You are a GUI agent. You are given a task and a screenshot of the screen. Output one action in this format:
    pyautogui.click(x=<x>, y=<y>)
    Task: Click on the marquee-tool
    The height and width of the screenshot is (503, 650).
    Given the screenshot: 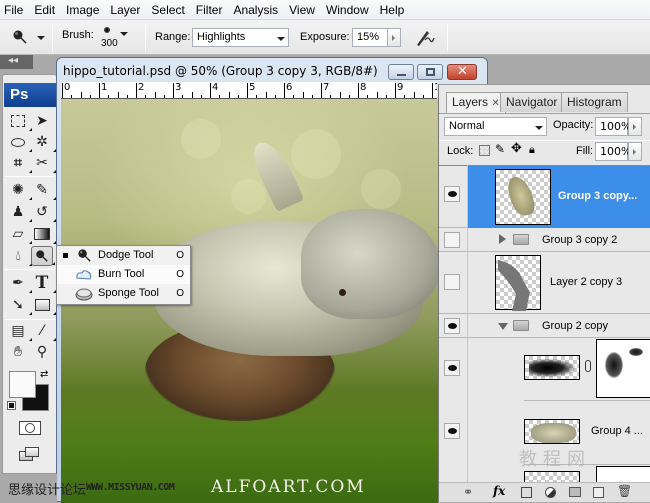 What is the action you would take?
    pyautogui.click(x=19, y=121)
    